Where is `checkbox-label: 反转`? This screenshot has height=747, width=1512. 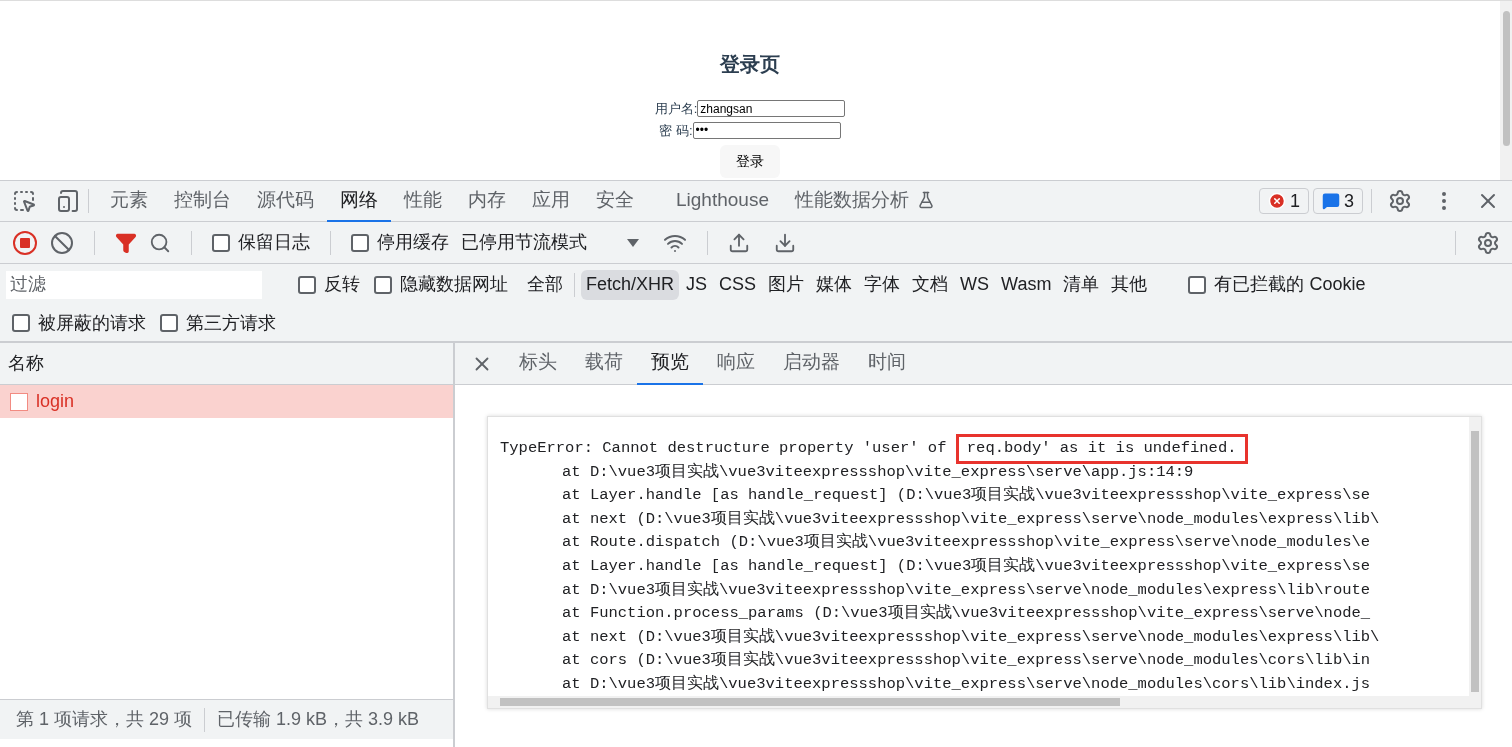 checkbox-label: 反转 is located at coordinates (342, 284).